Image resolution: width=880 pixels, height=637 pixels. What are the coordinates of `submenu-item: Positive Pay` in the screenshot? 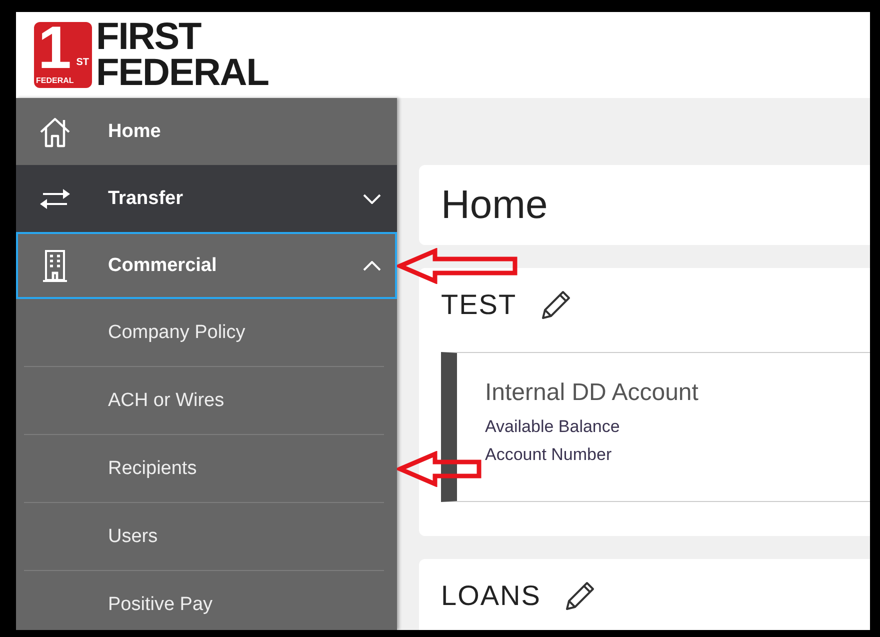 It's located at (204, 600).